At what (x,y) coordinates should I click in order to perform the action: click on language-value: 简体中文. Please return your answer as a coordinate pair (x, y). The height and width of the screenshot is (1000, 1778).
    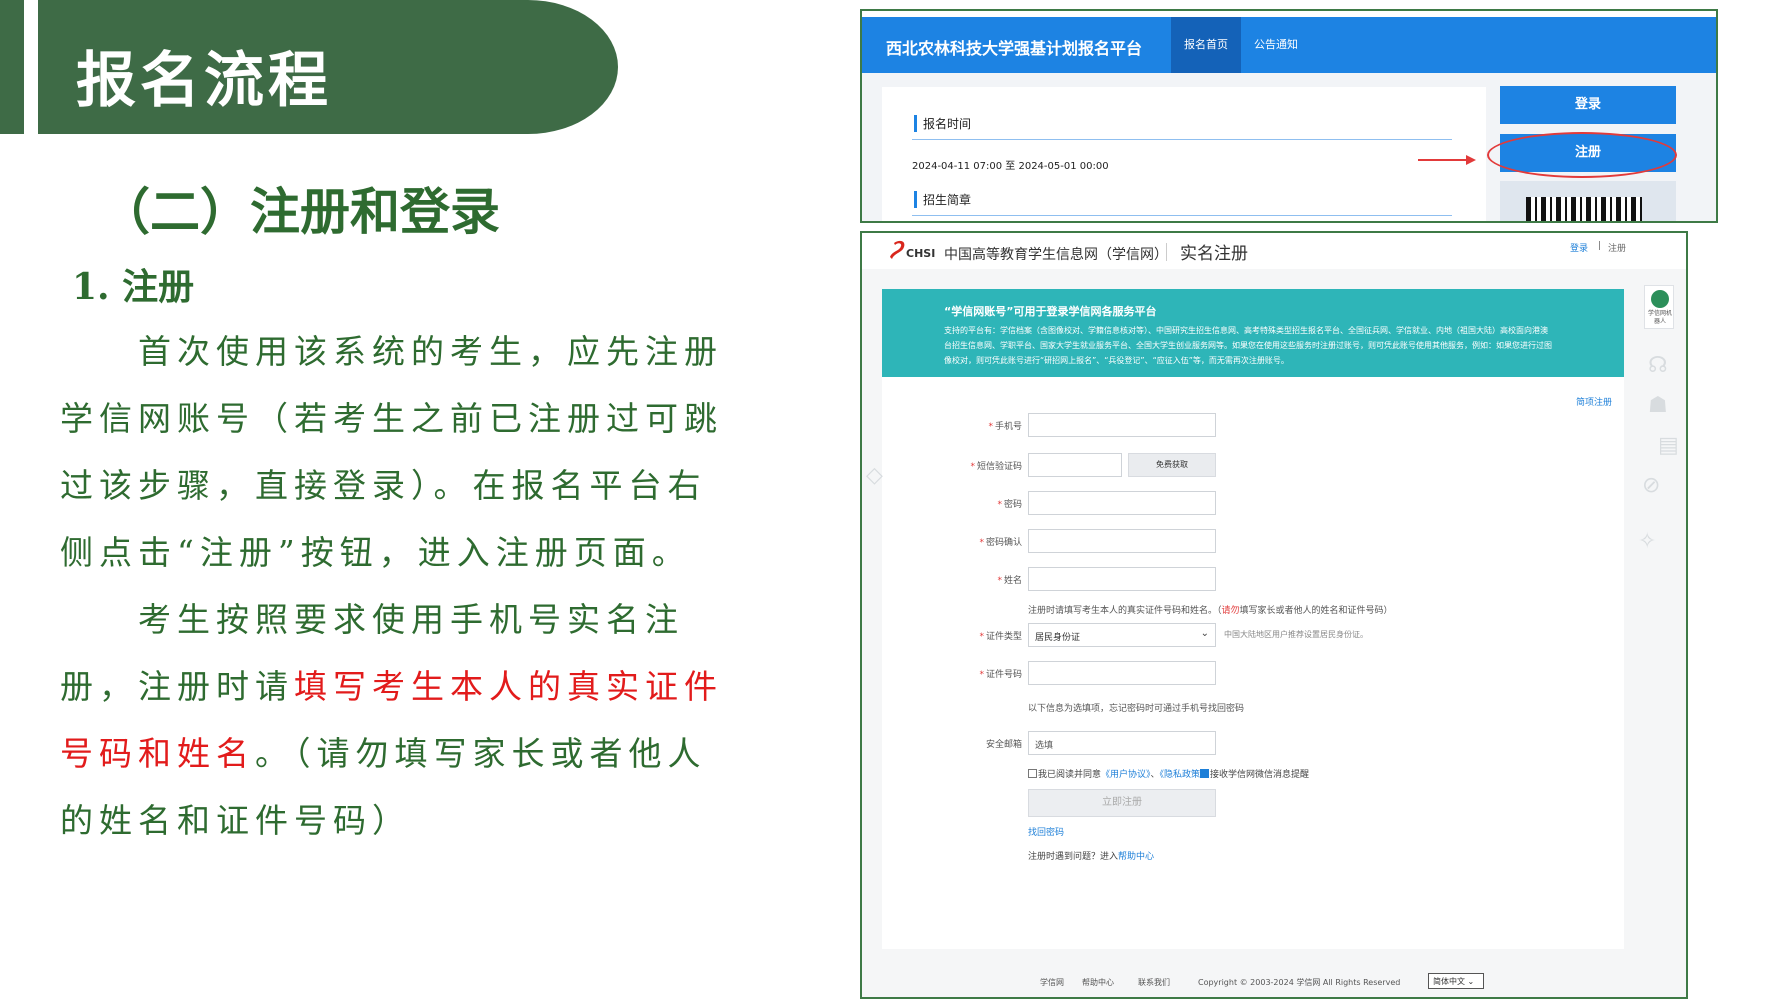
    Looking at the image, I should click on (1449, 981).